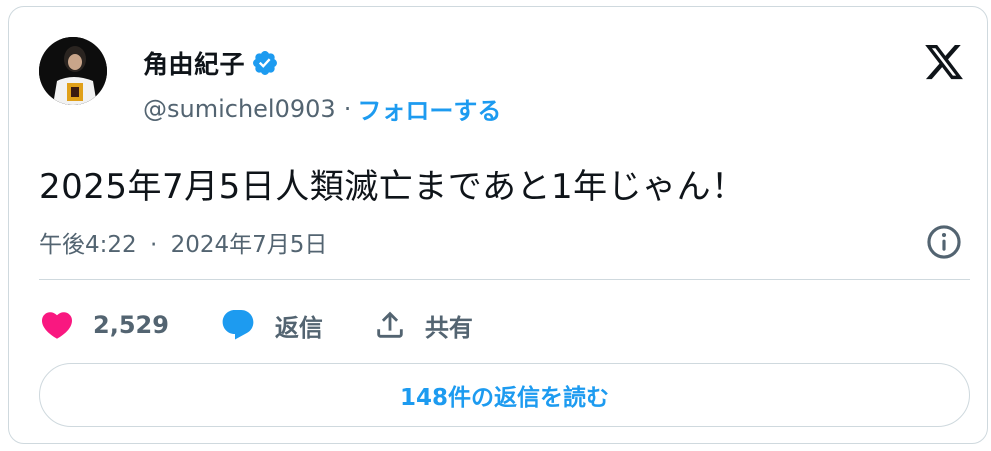 The width and height of the screenshot is (991, 451). Describe the element at coordinates (238, 325) in the screenshot. I see `reply-bubble-icon` at that location.